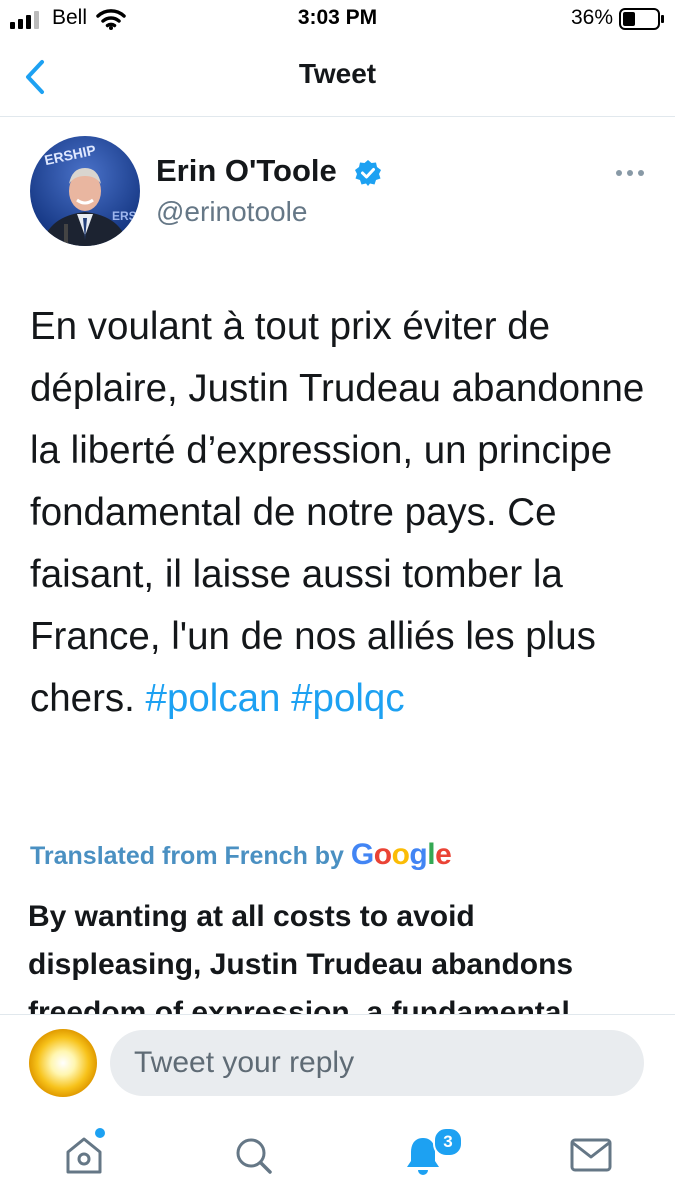 The width and height of the screenshot is (675, 1200). I want to click on hashtag-polcan: #polcan, so click(213, 698).